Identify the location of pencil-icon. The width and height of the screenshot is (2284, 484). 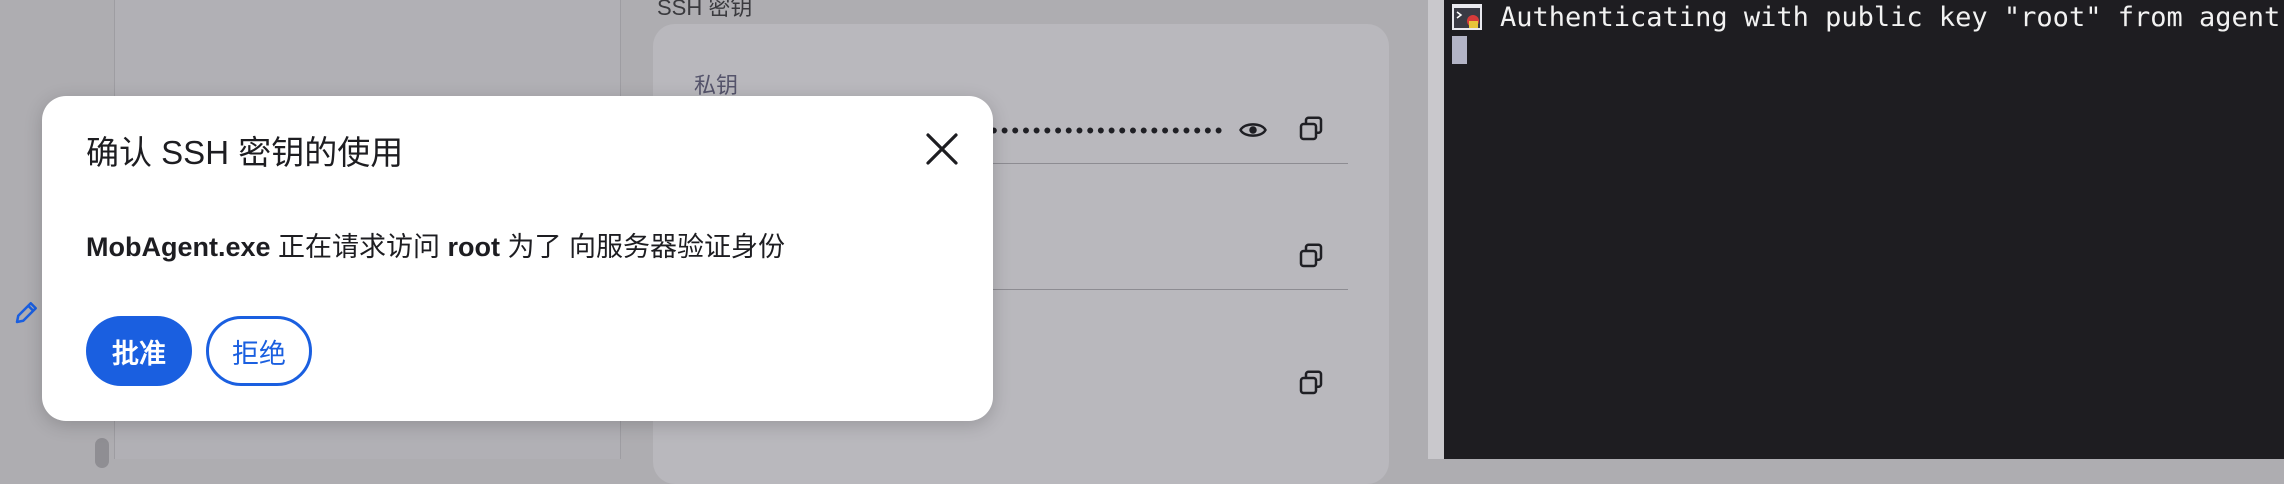
(27, 312).